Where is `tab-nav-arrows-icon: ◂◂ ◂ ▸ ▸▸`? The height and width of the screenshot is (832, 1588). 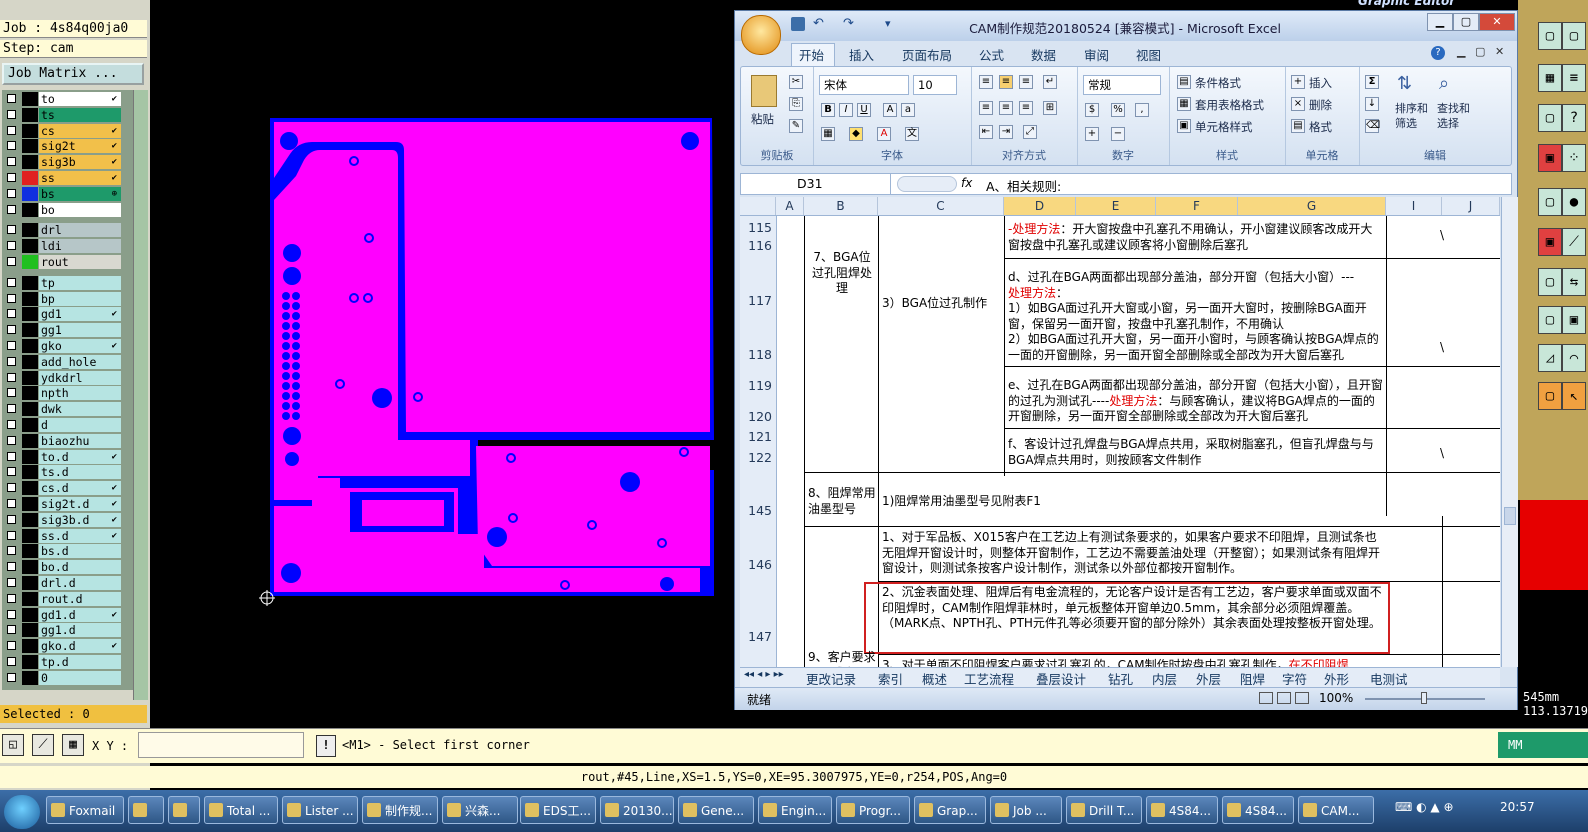
tab-nav-arrows-icon: ◂◂ ◂ ▸ ▸▸ is located at coordinates (764, 674).